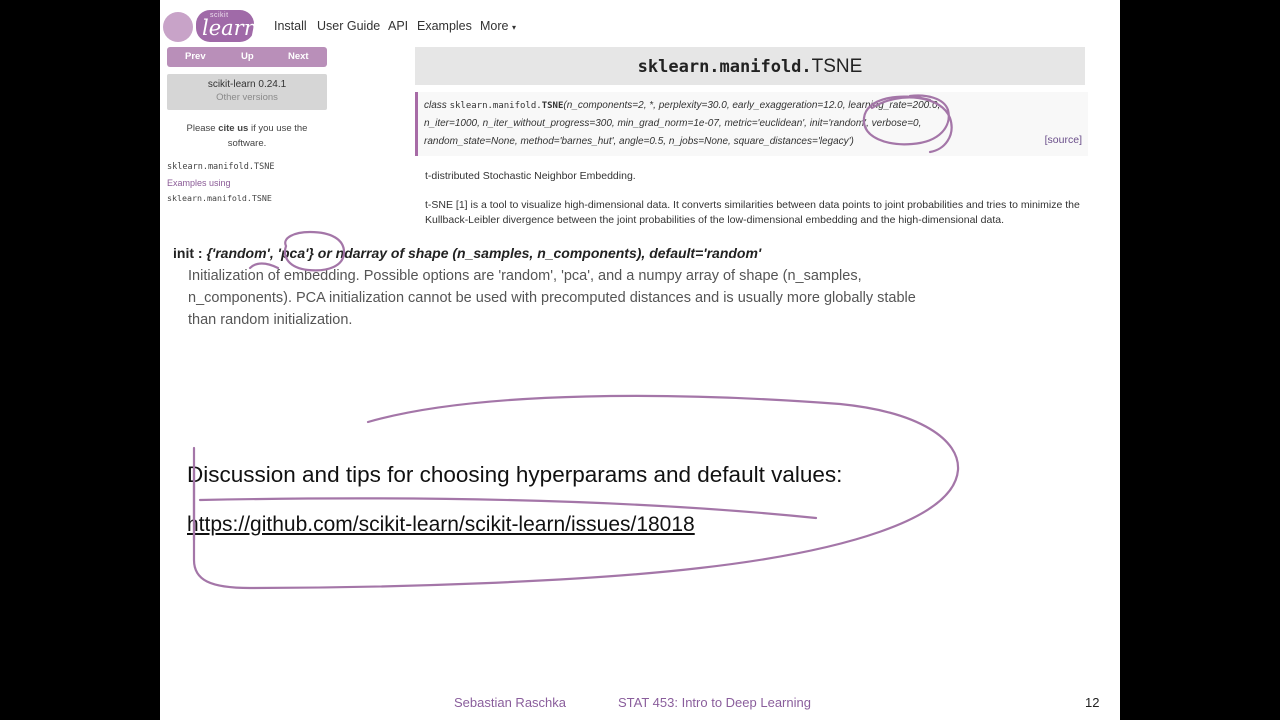  Describe the element at coordinates (837, 66) in the screenshot. I see `title-class: TSNE` at that location.